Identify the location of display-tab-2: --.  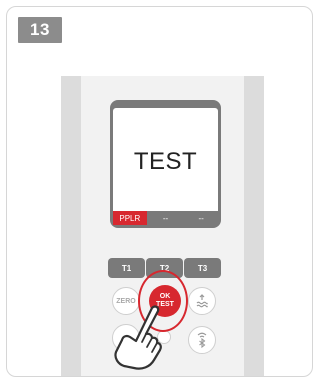
(165, 218).